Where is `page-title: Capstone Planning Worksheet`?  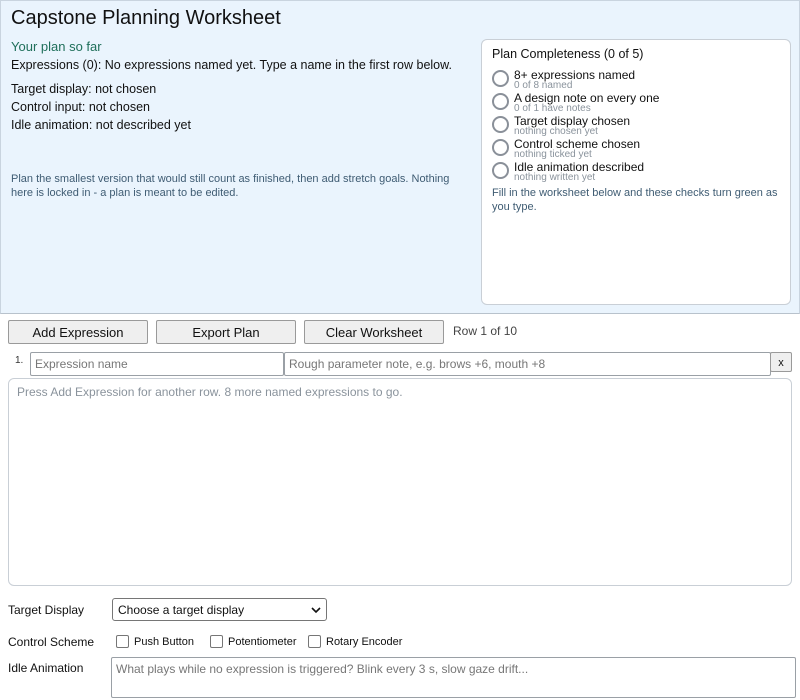 page-title: Capstone Planning Worksheet is located at coordinates (146, 18).